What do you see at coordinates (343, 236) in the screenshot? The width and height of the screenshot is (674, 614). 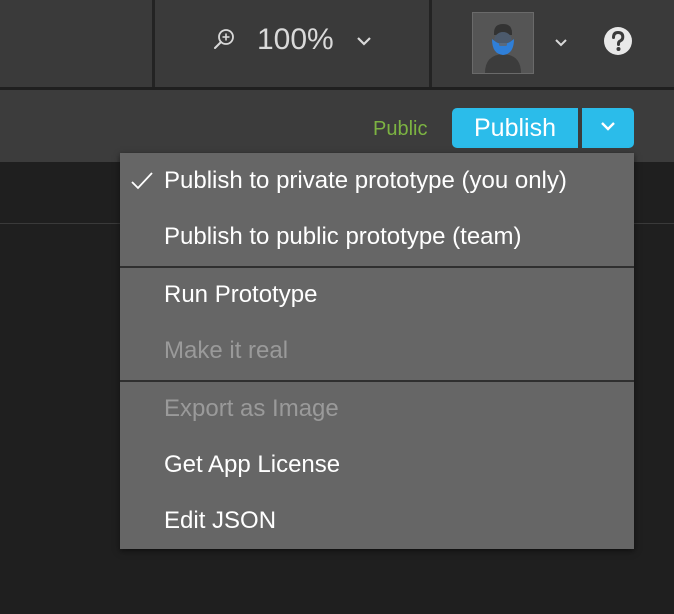 I see `menu-item-label: Publish to public prototype (team)` at bounding box center [343, 236].